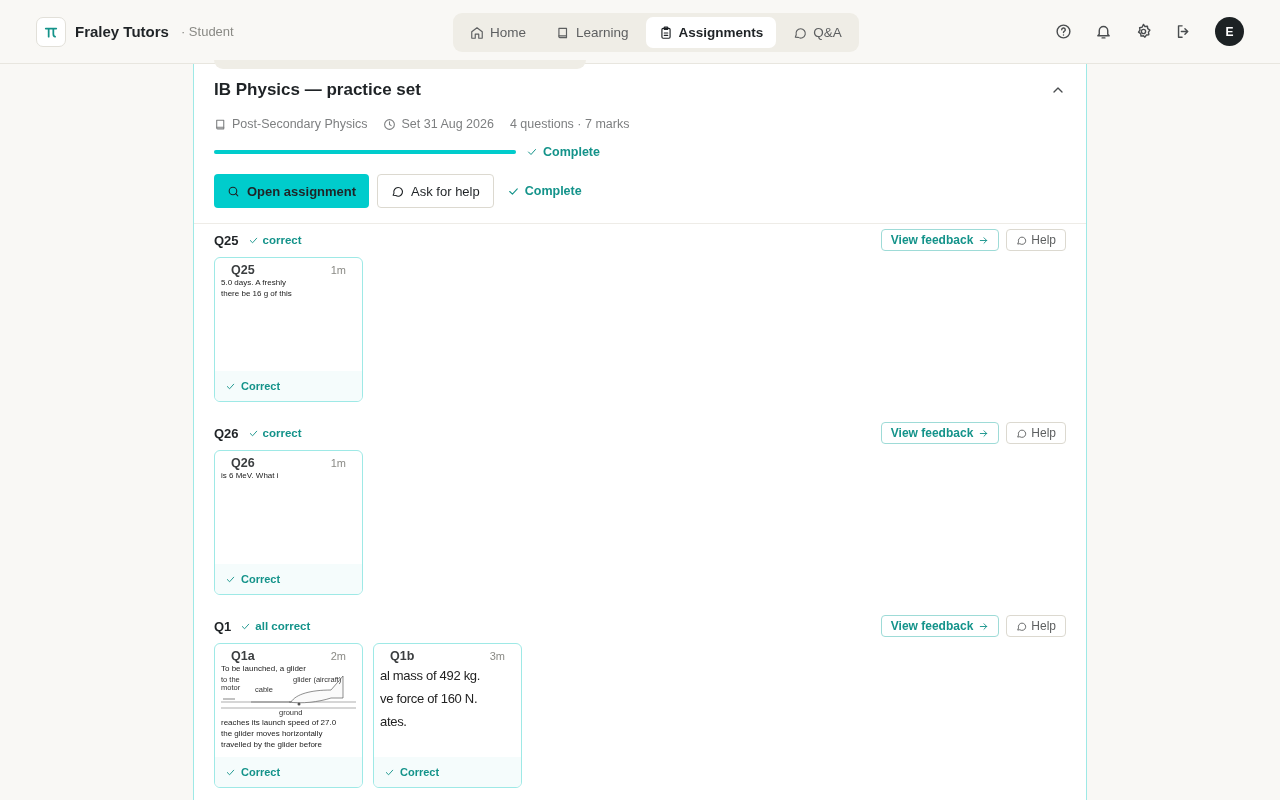 This screenshot has width=1280, height=800. Describe the element at coordinates (571, 152) in the screenshot. I see `progress-status: Complete` at that location.